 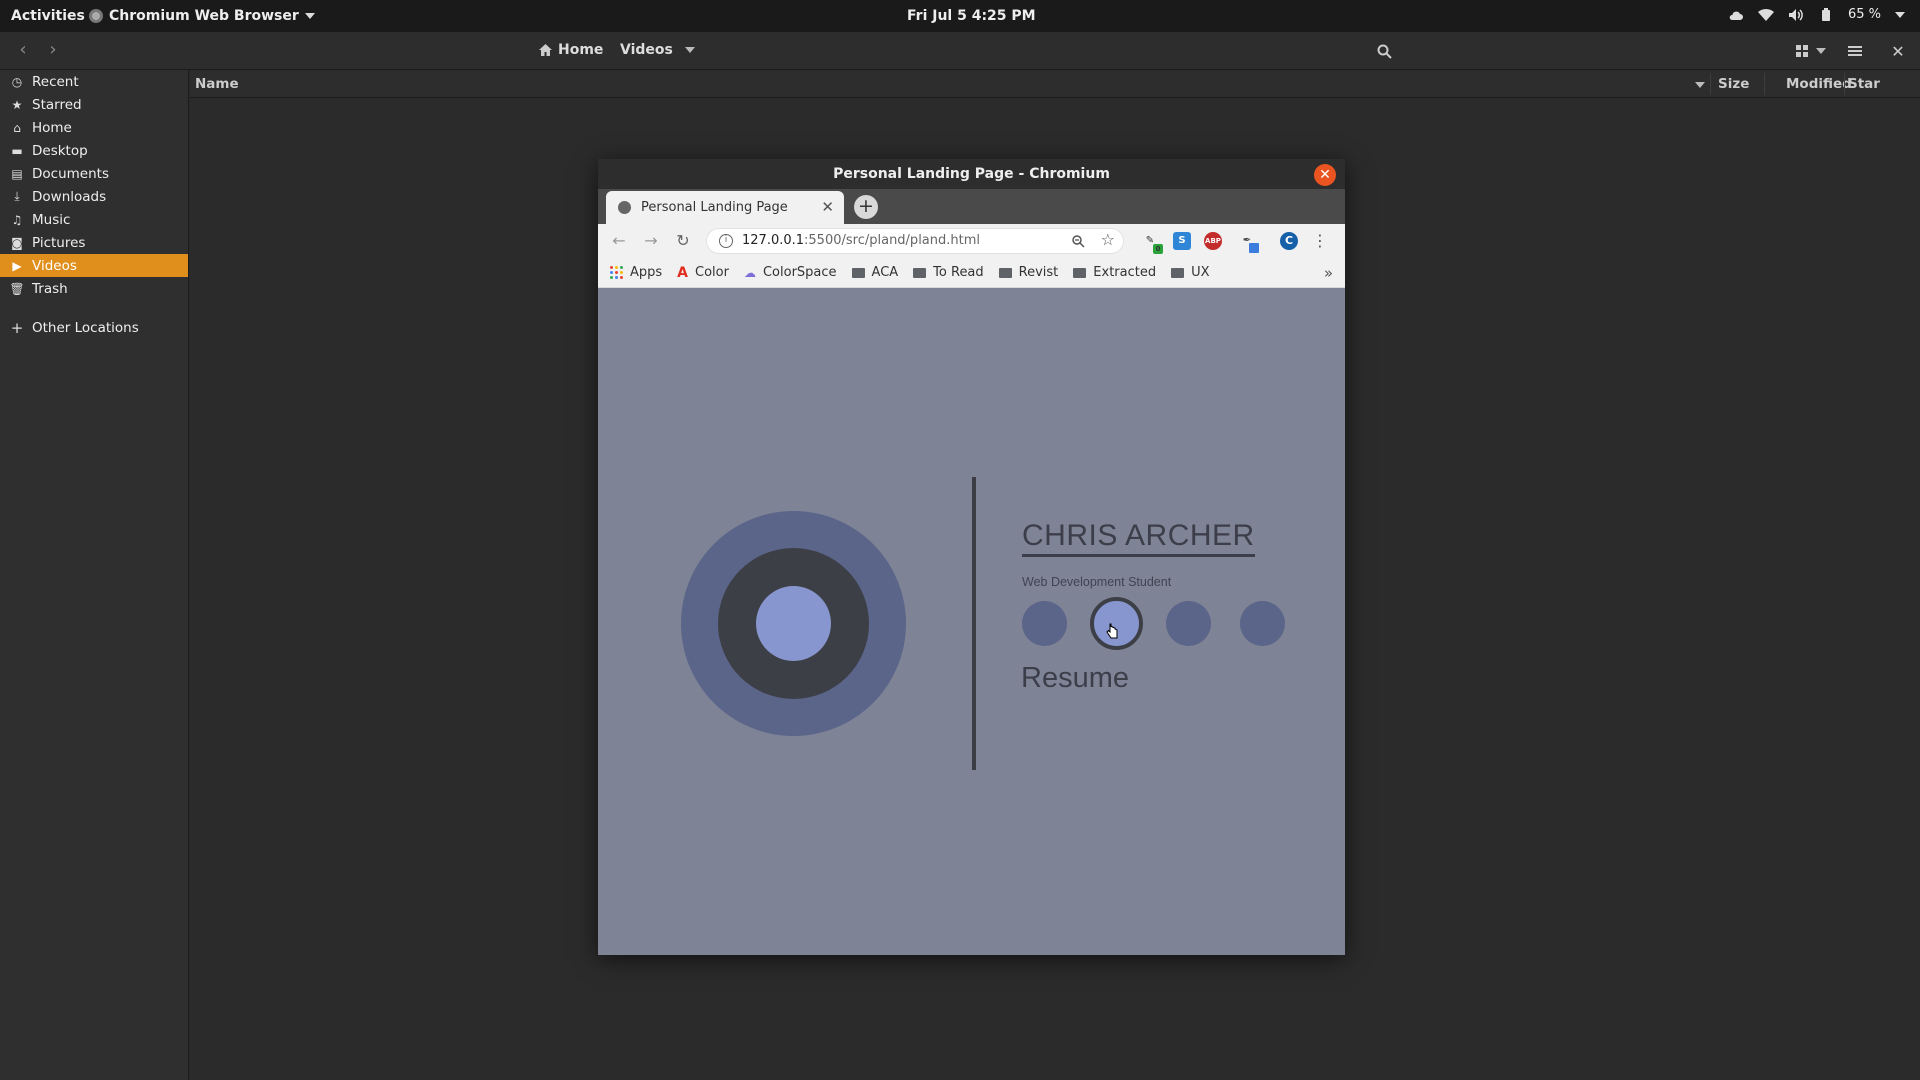 I want to click on tab-strip: Personal Landing Page ✕ +, so click(x=971, y=206).